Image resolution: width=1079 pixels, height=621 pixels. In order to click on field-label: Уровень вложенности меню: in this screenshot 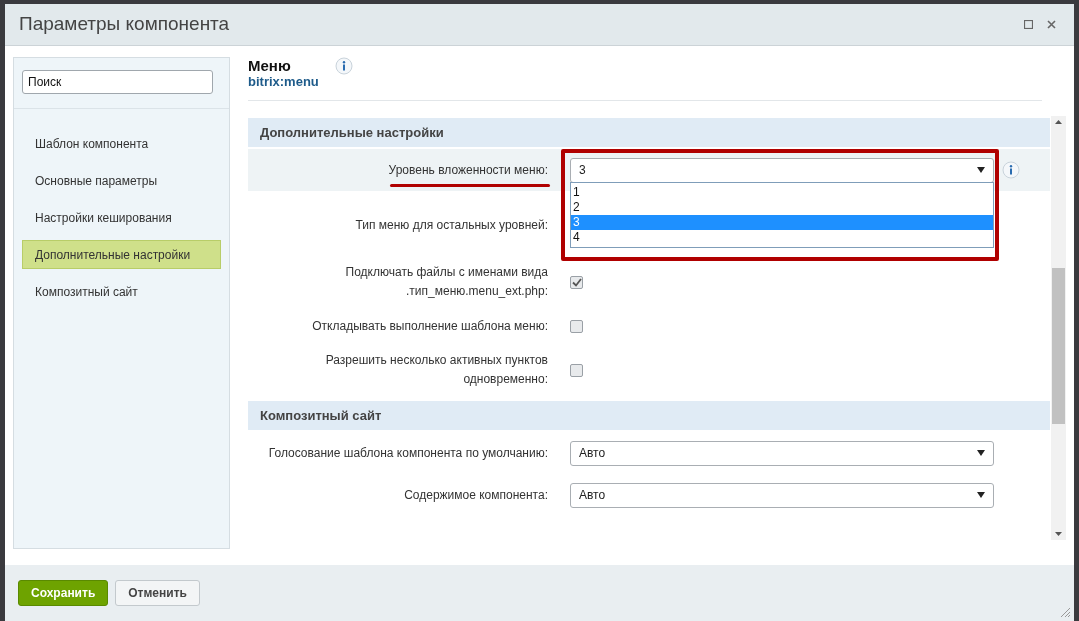, I will do `click(467, 170)`.